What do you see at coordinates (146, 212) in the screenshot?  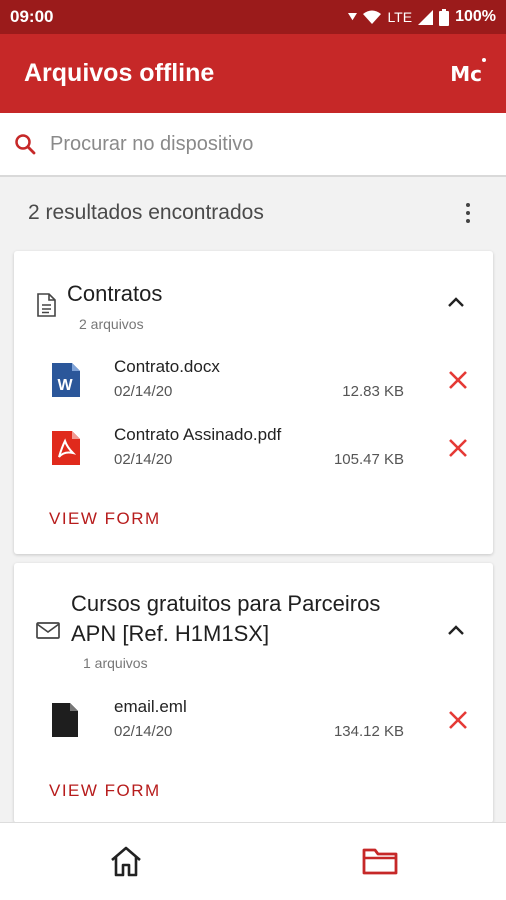 I see `results-count: 2 resultados encontrados` at bounding box center [146, 212].